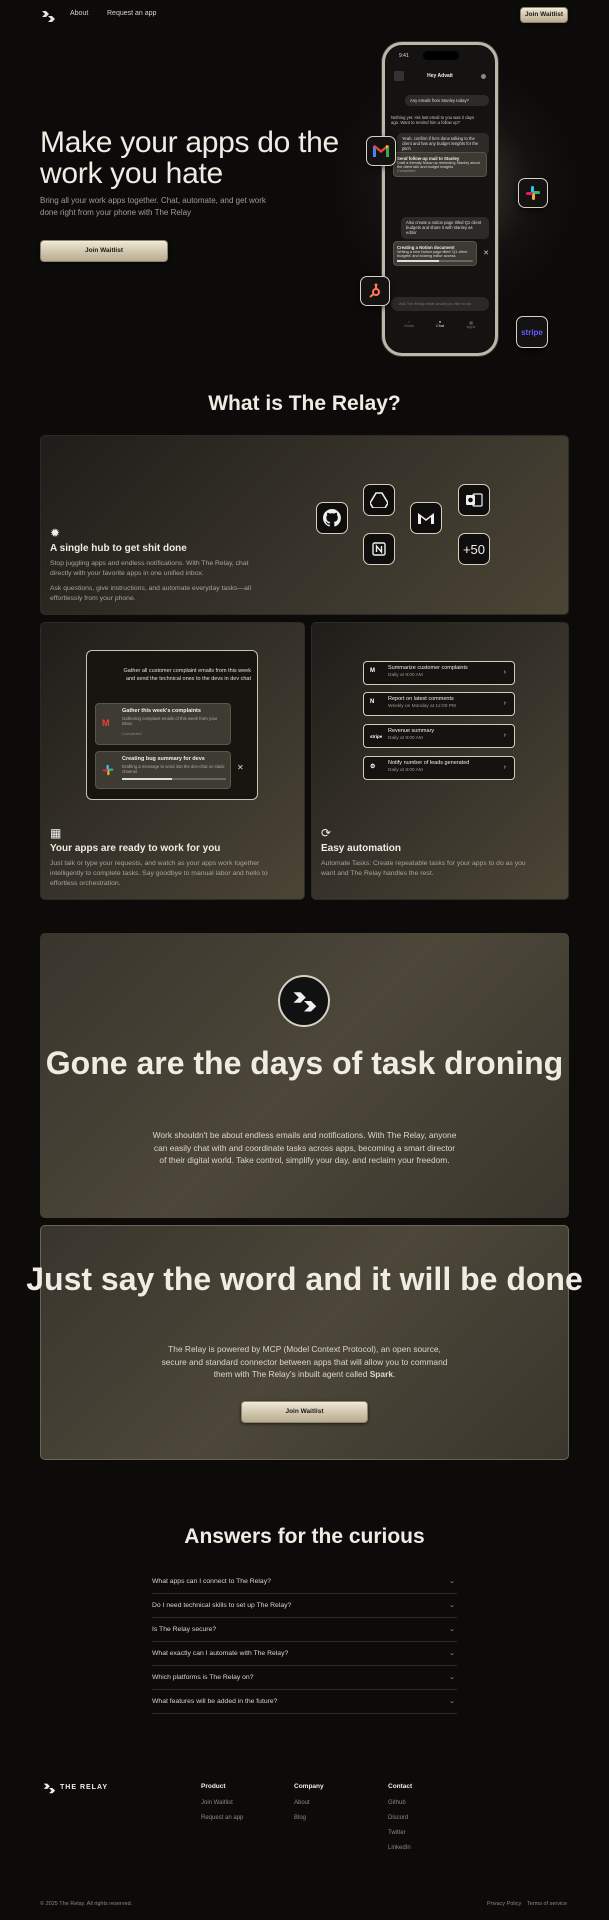  I want to click on footer-product-heading: Product, so click(213, 1786).